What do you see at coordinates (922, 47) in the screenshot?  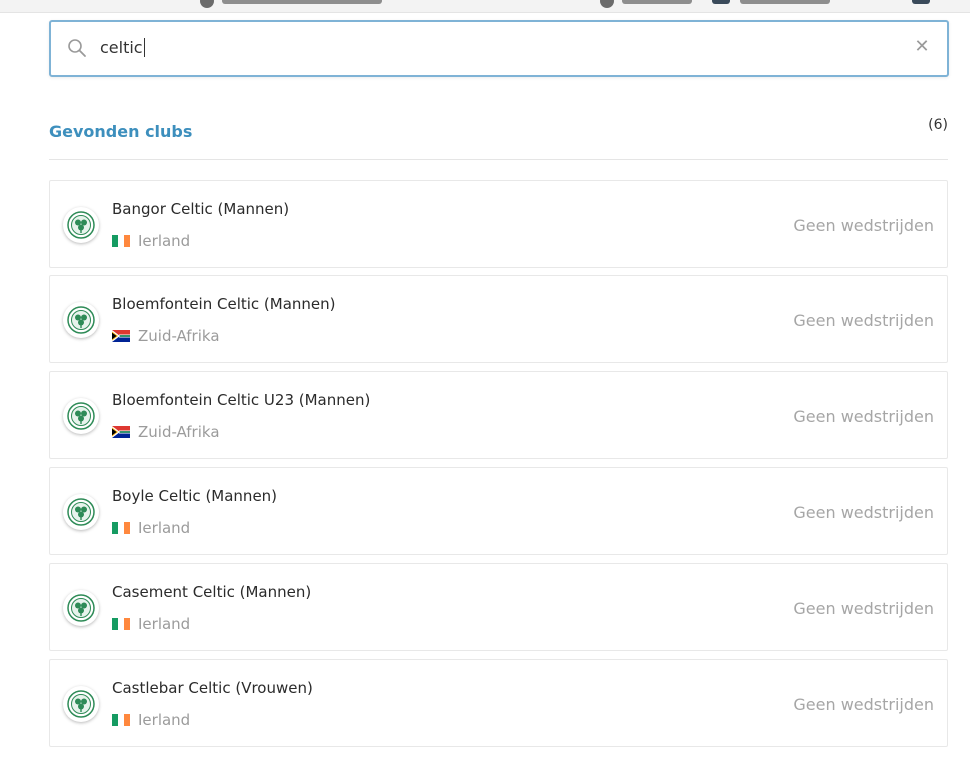 I see `close-icon: ✕` at bounding box center [922, 47].